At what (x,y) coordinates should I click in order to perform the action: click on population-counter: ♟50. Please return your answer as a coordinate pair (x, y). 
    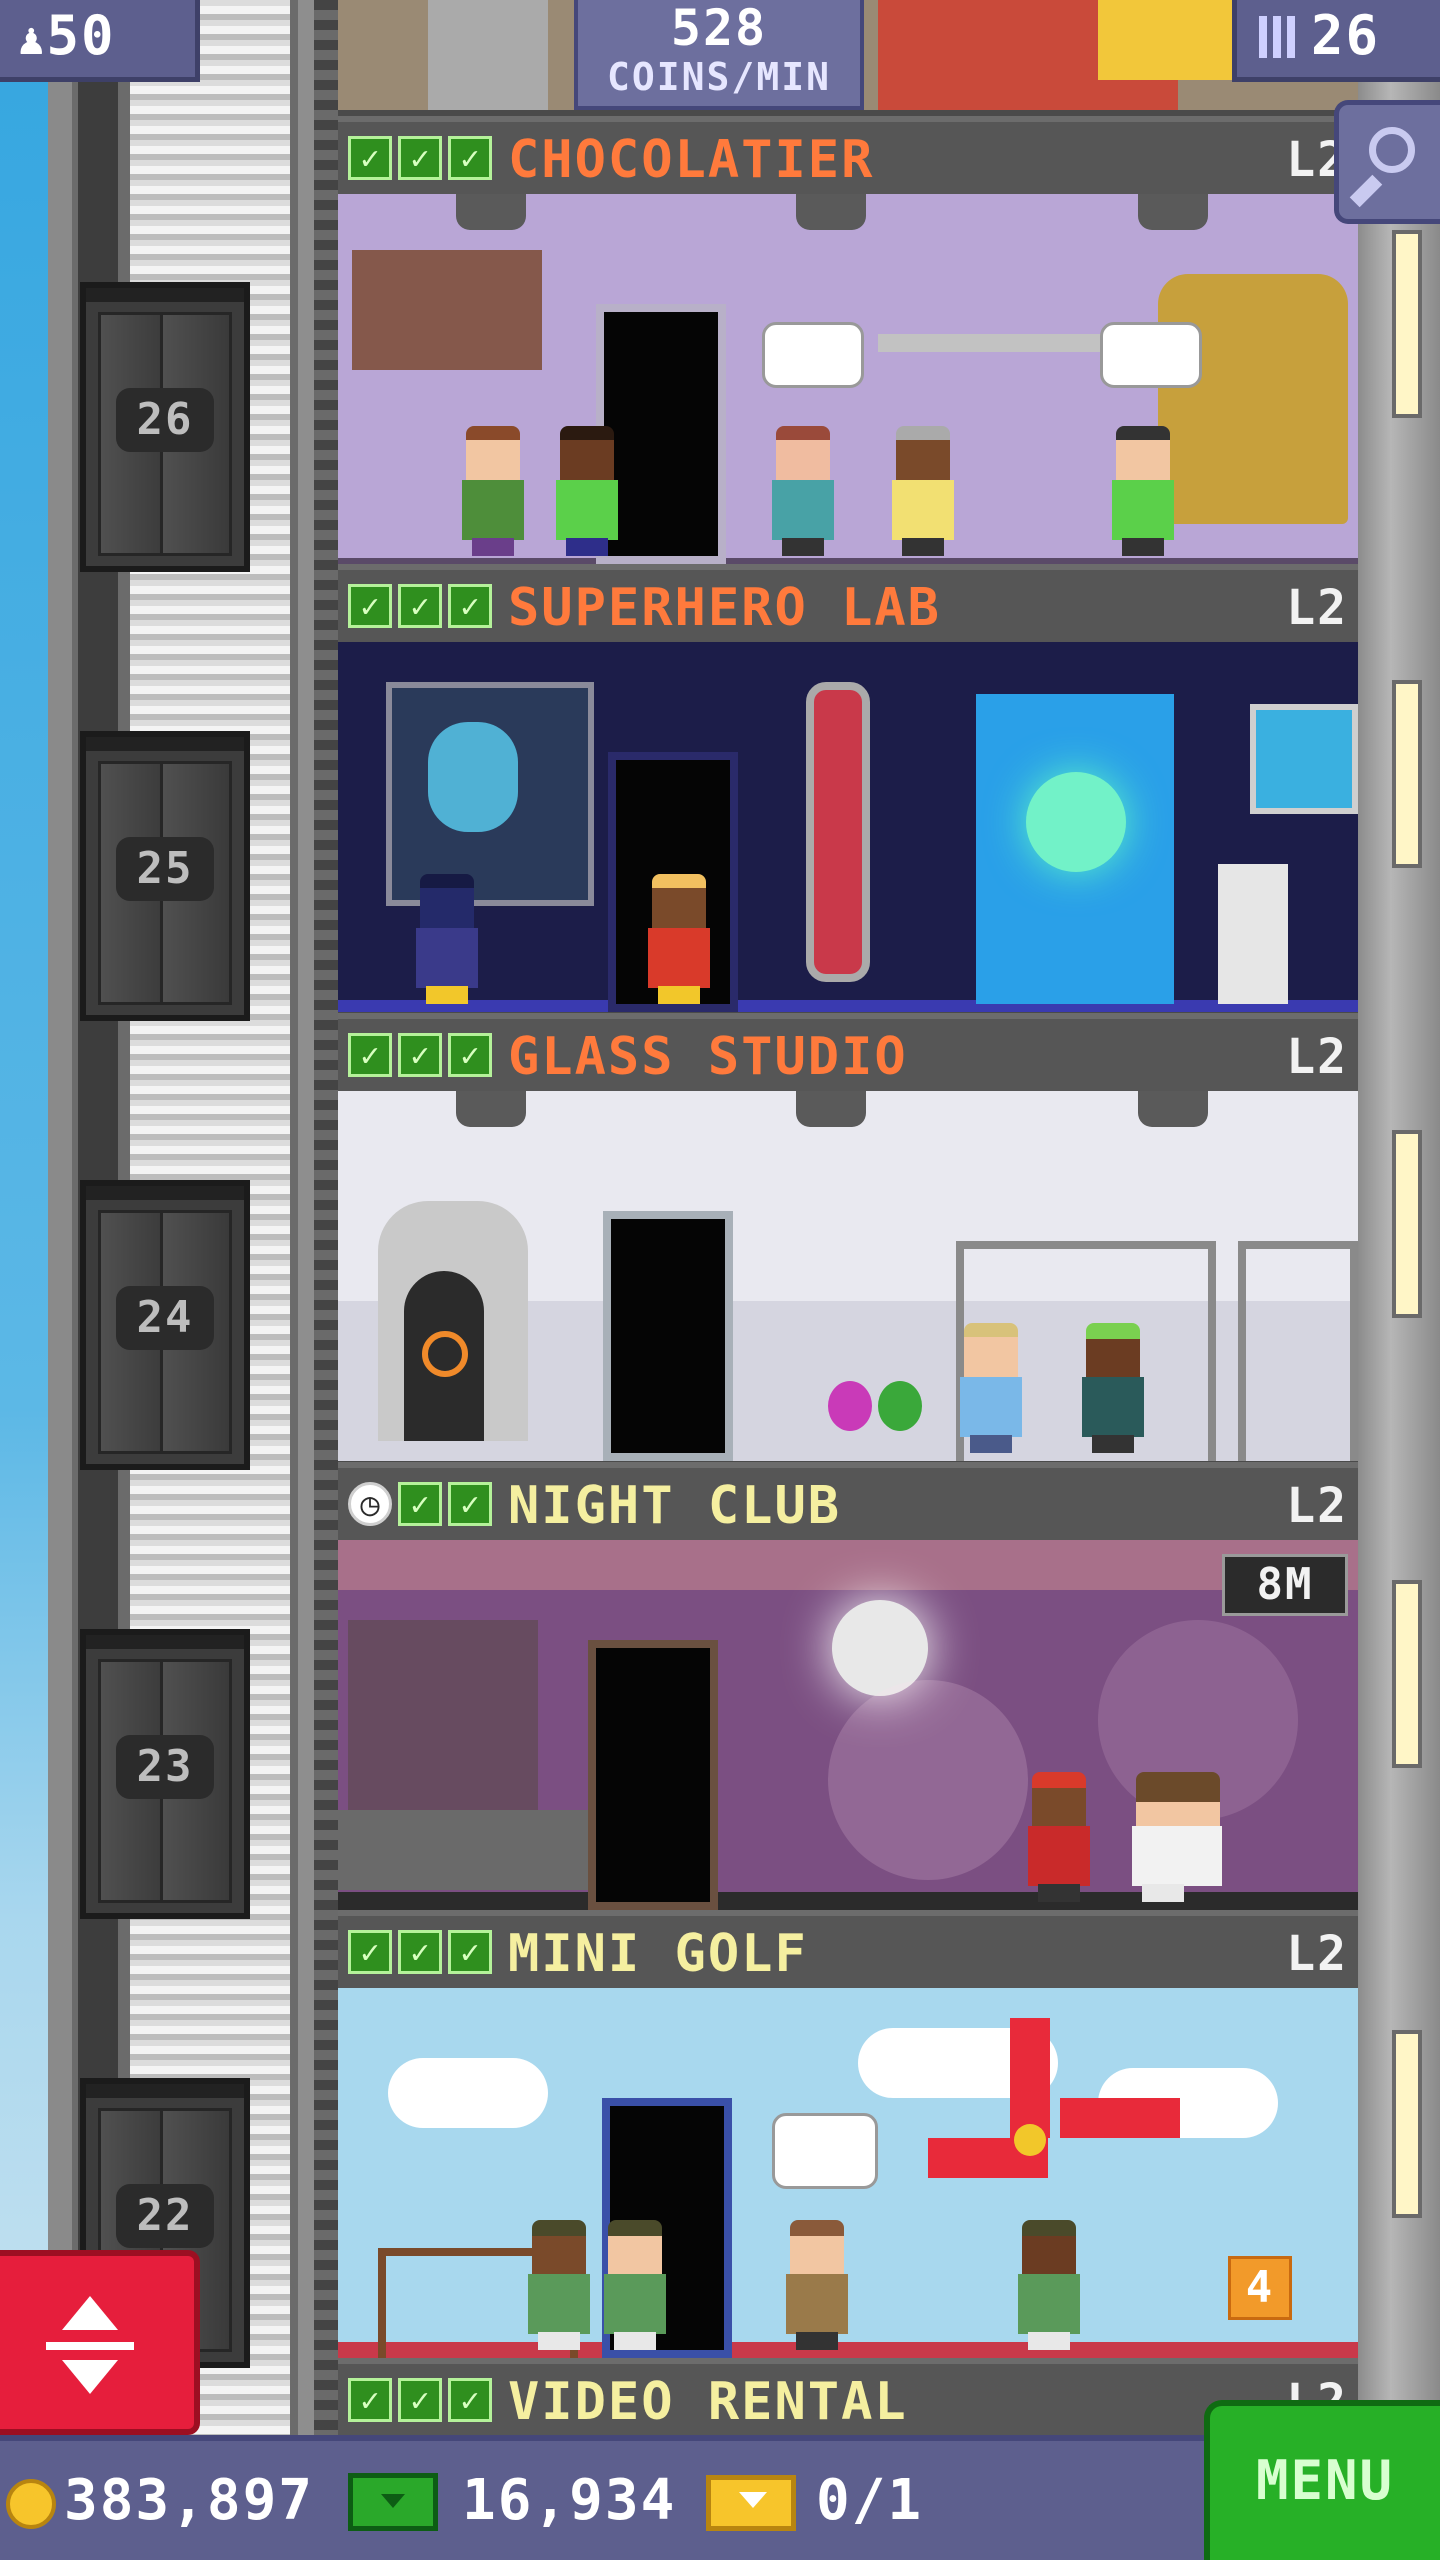
    Looking at the image, I should click on (100, 41).